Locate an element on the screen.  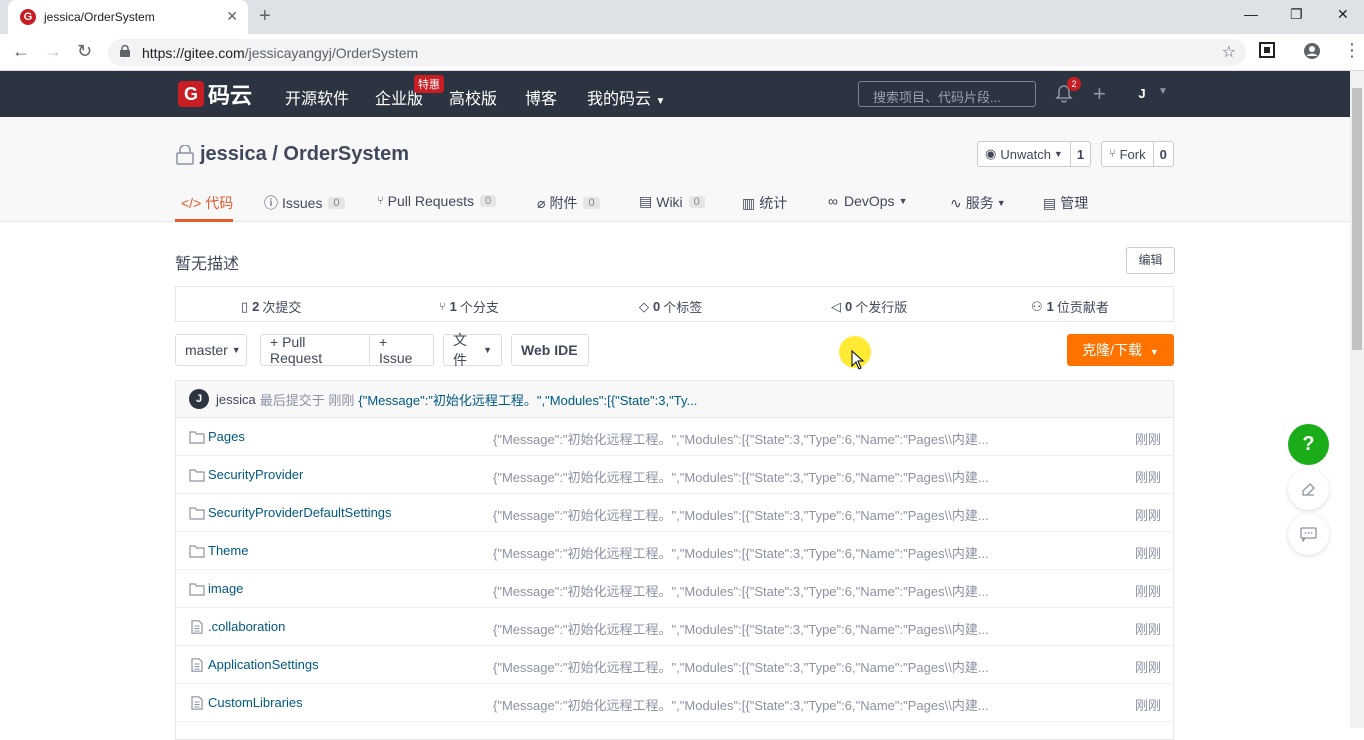
mouse-cursor-icon is located at coordinates (858, 360).